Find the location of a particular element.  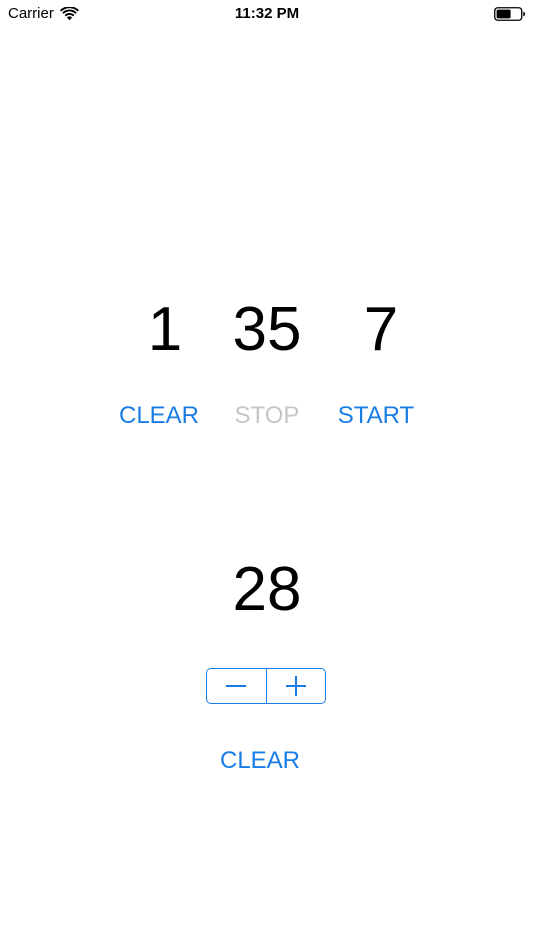

timer-clear-button: CLEAR is located at coordinates (159, 416).